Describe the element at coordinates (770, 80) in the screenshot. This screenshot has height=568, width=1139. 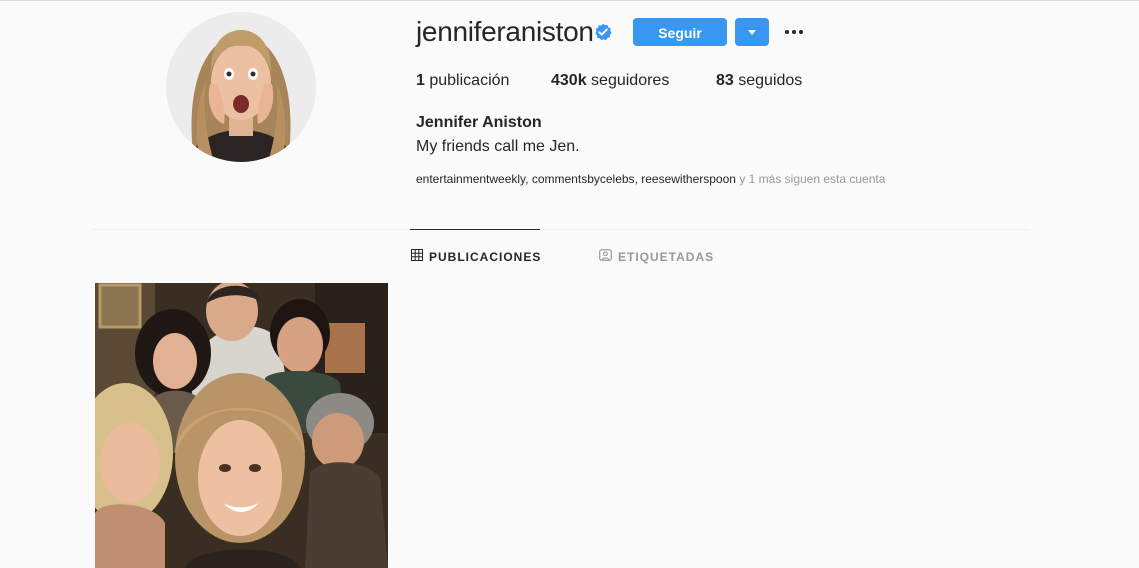
I see `following-count-label: seguidos` at that location.